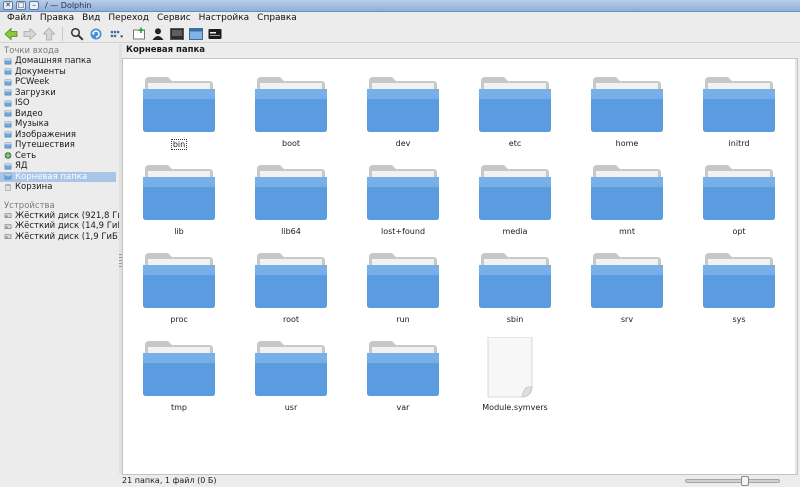 The height and width of the screenshot is (487, 800). Describe the element at coordinates (59, 114) in the screenshot. I see `place-item: Видео` at that location.